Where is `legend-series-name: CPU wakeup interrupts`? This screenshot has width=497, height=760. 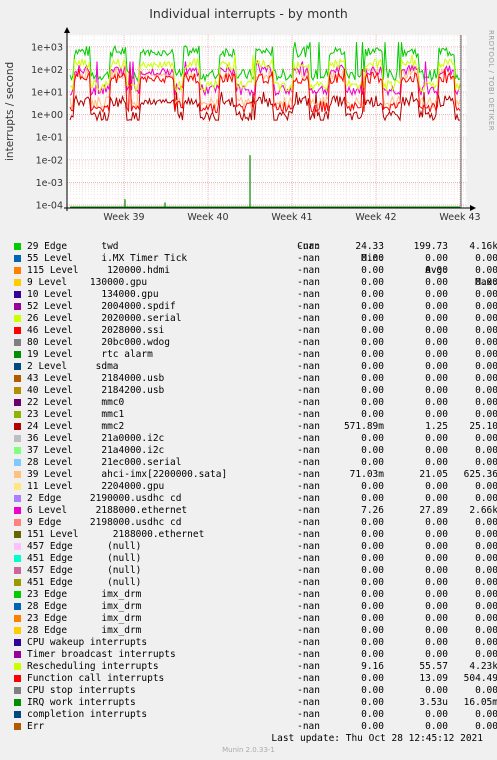
legend-series-name: CPU wakeup interrupts is located at coordinates (87, 642).